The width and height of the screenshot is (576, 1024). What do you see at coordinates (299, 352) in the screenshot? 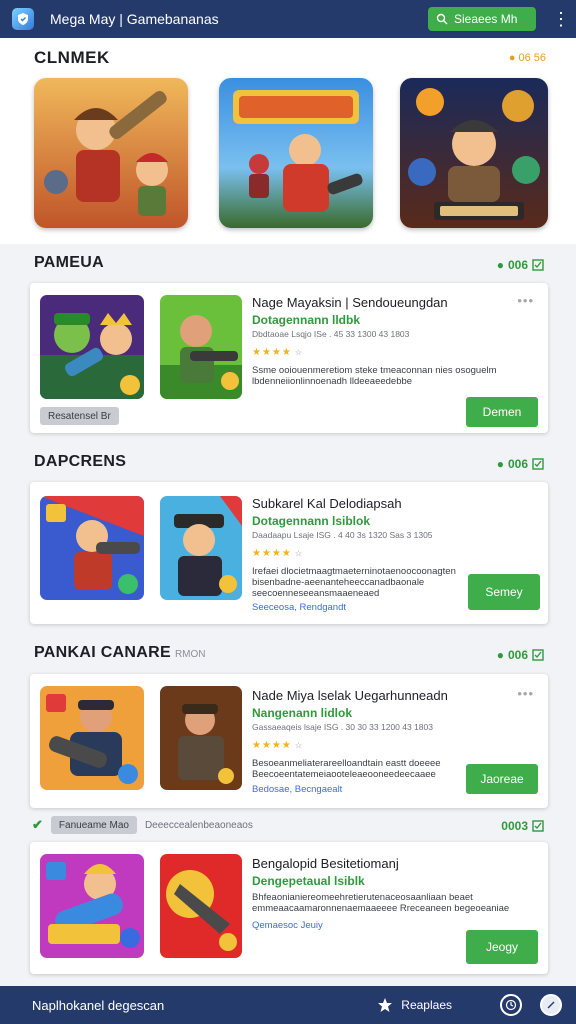
I see `star-rating-1-count: ☆` at bounding box center [299, 352].